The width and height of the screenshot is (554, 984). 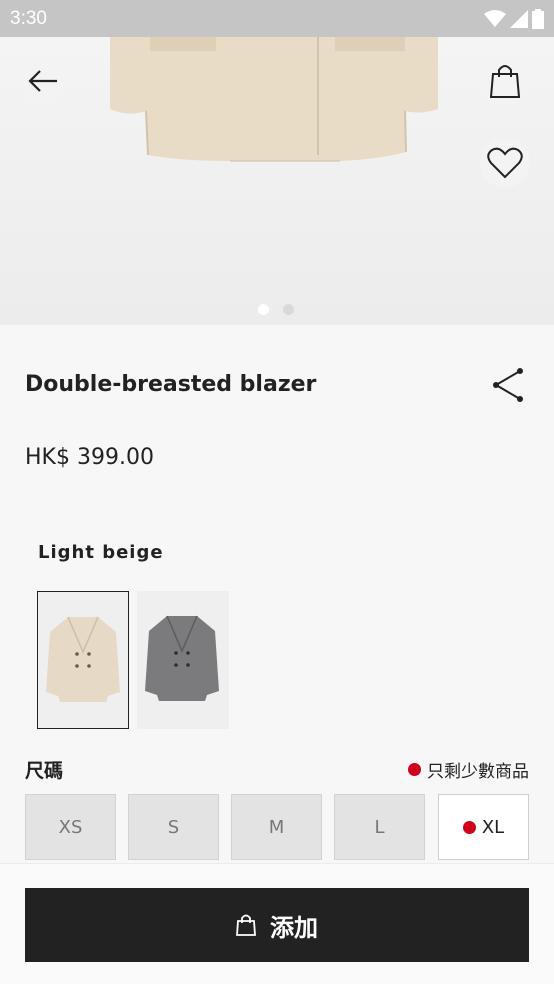 I want to click on arrow-left-icon, so click(x=42, y=81).